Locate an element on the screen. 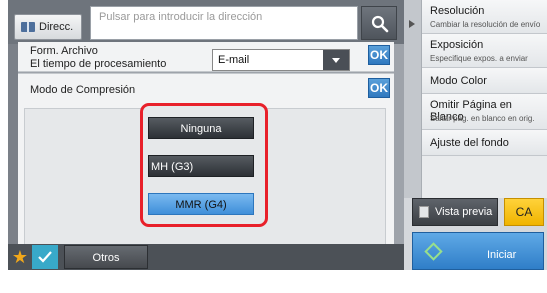  start-label: Iniciar is located at coordinates (502, 255).